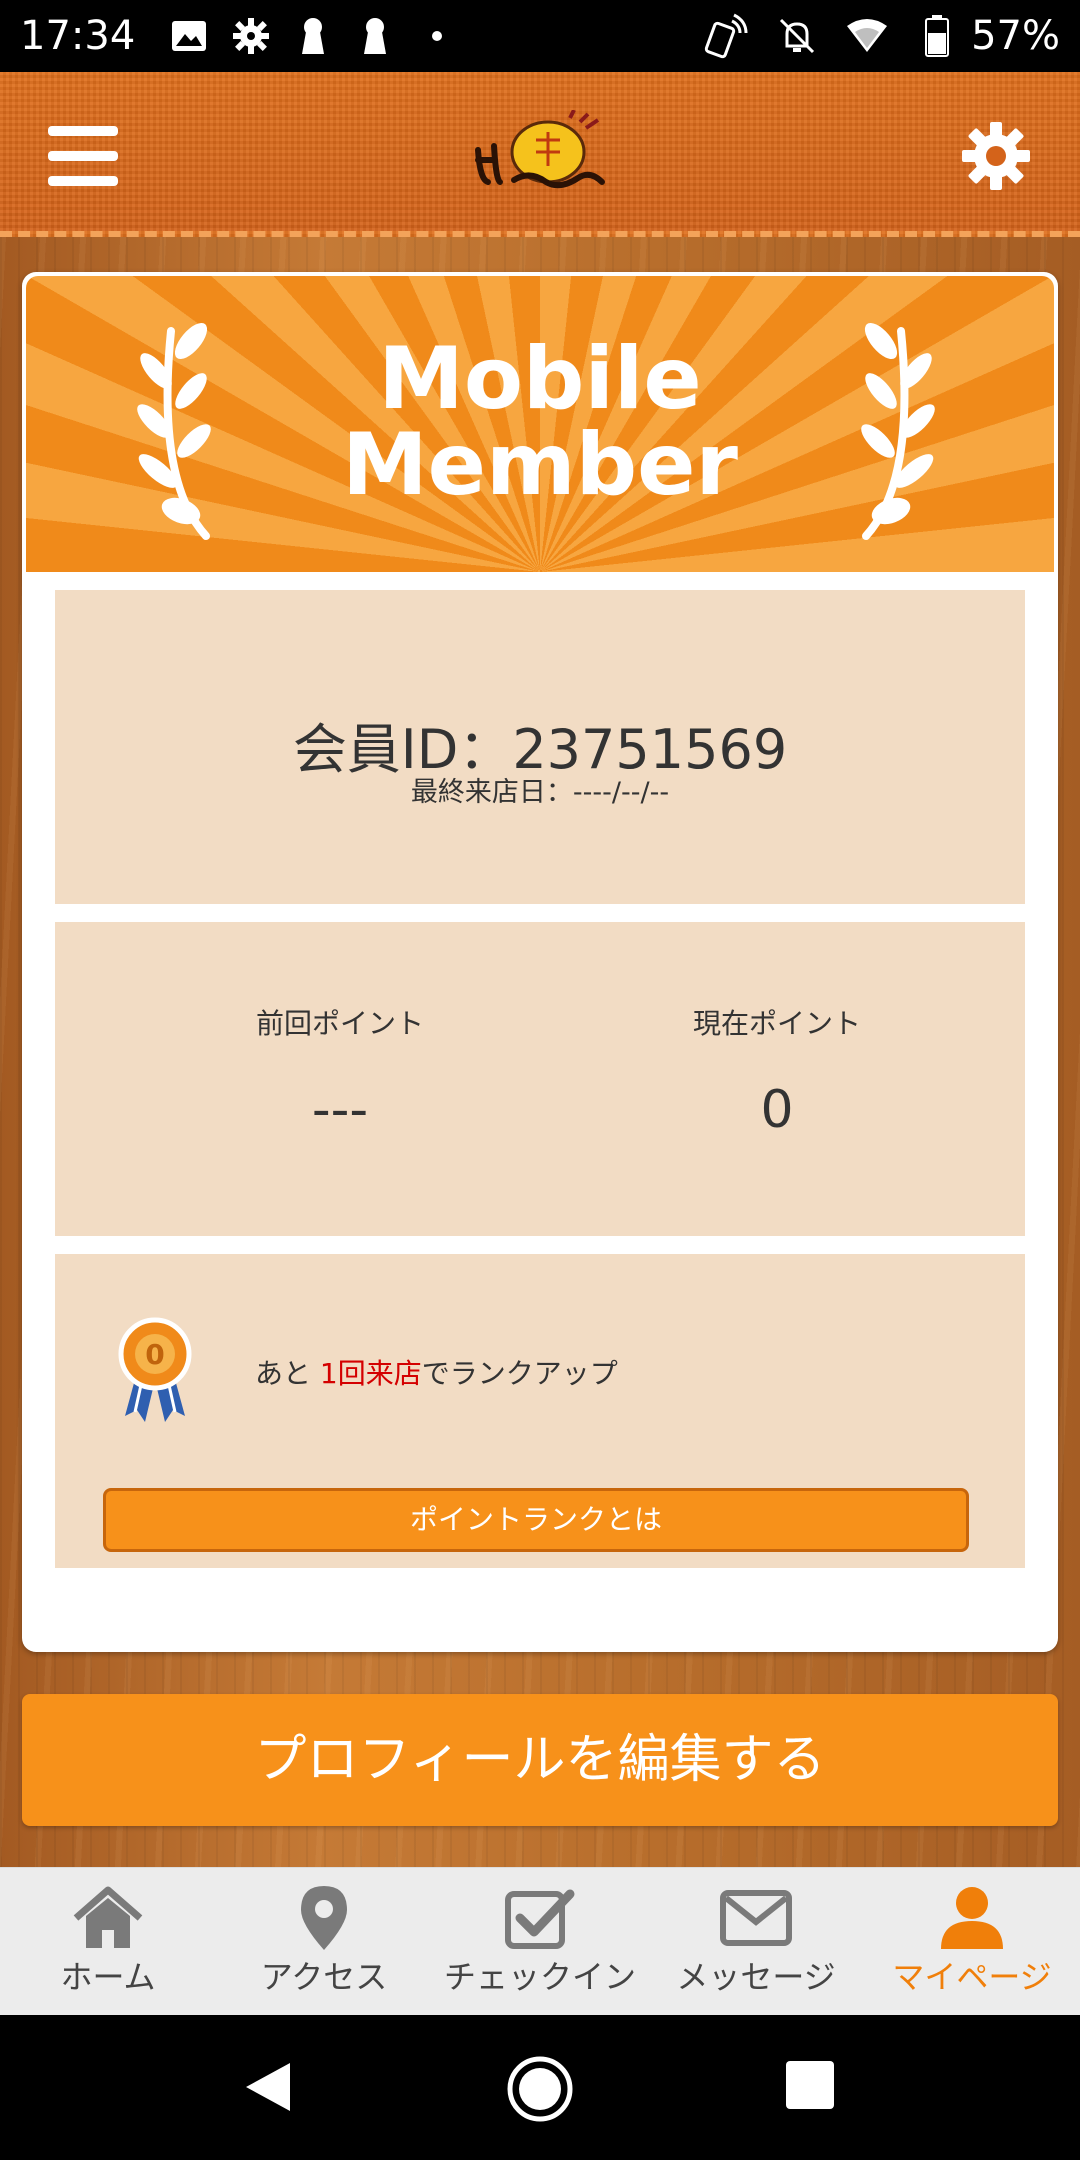  I want to click on nfc-phone-icon, so click(727, 36).